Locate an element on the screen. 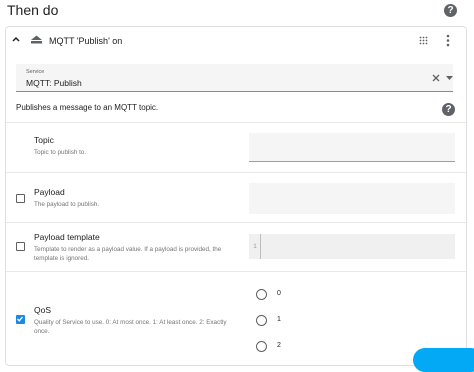  dropdown-arrow-icon is located at coordinates (449, 78).